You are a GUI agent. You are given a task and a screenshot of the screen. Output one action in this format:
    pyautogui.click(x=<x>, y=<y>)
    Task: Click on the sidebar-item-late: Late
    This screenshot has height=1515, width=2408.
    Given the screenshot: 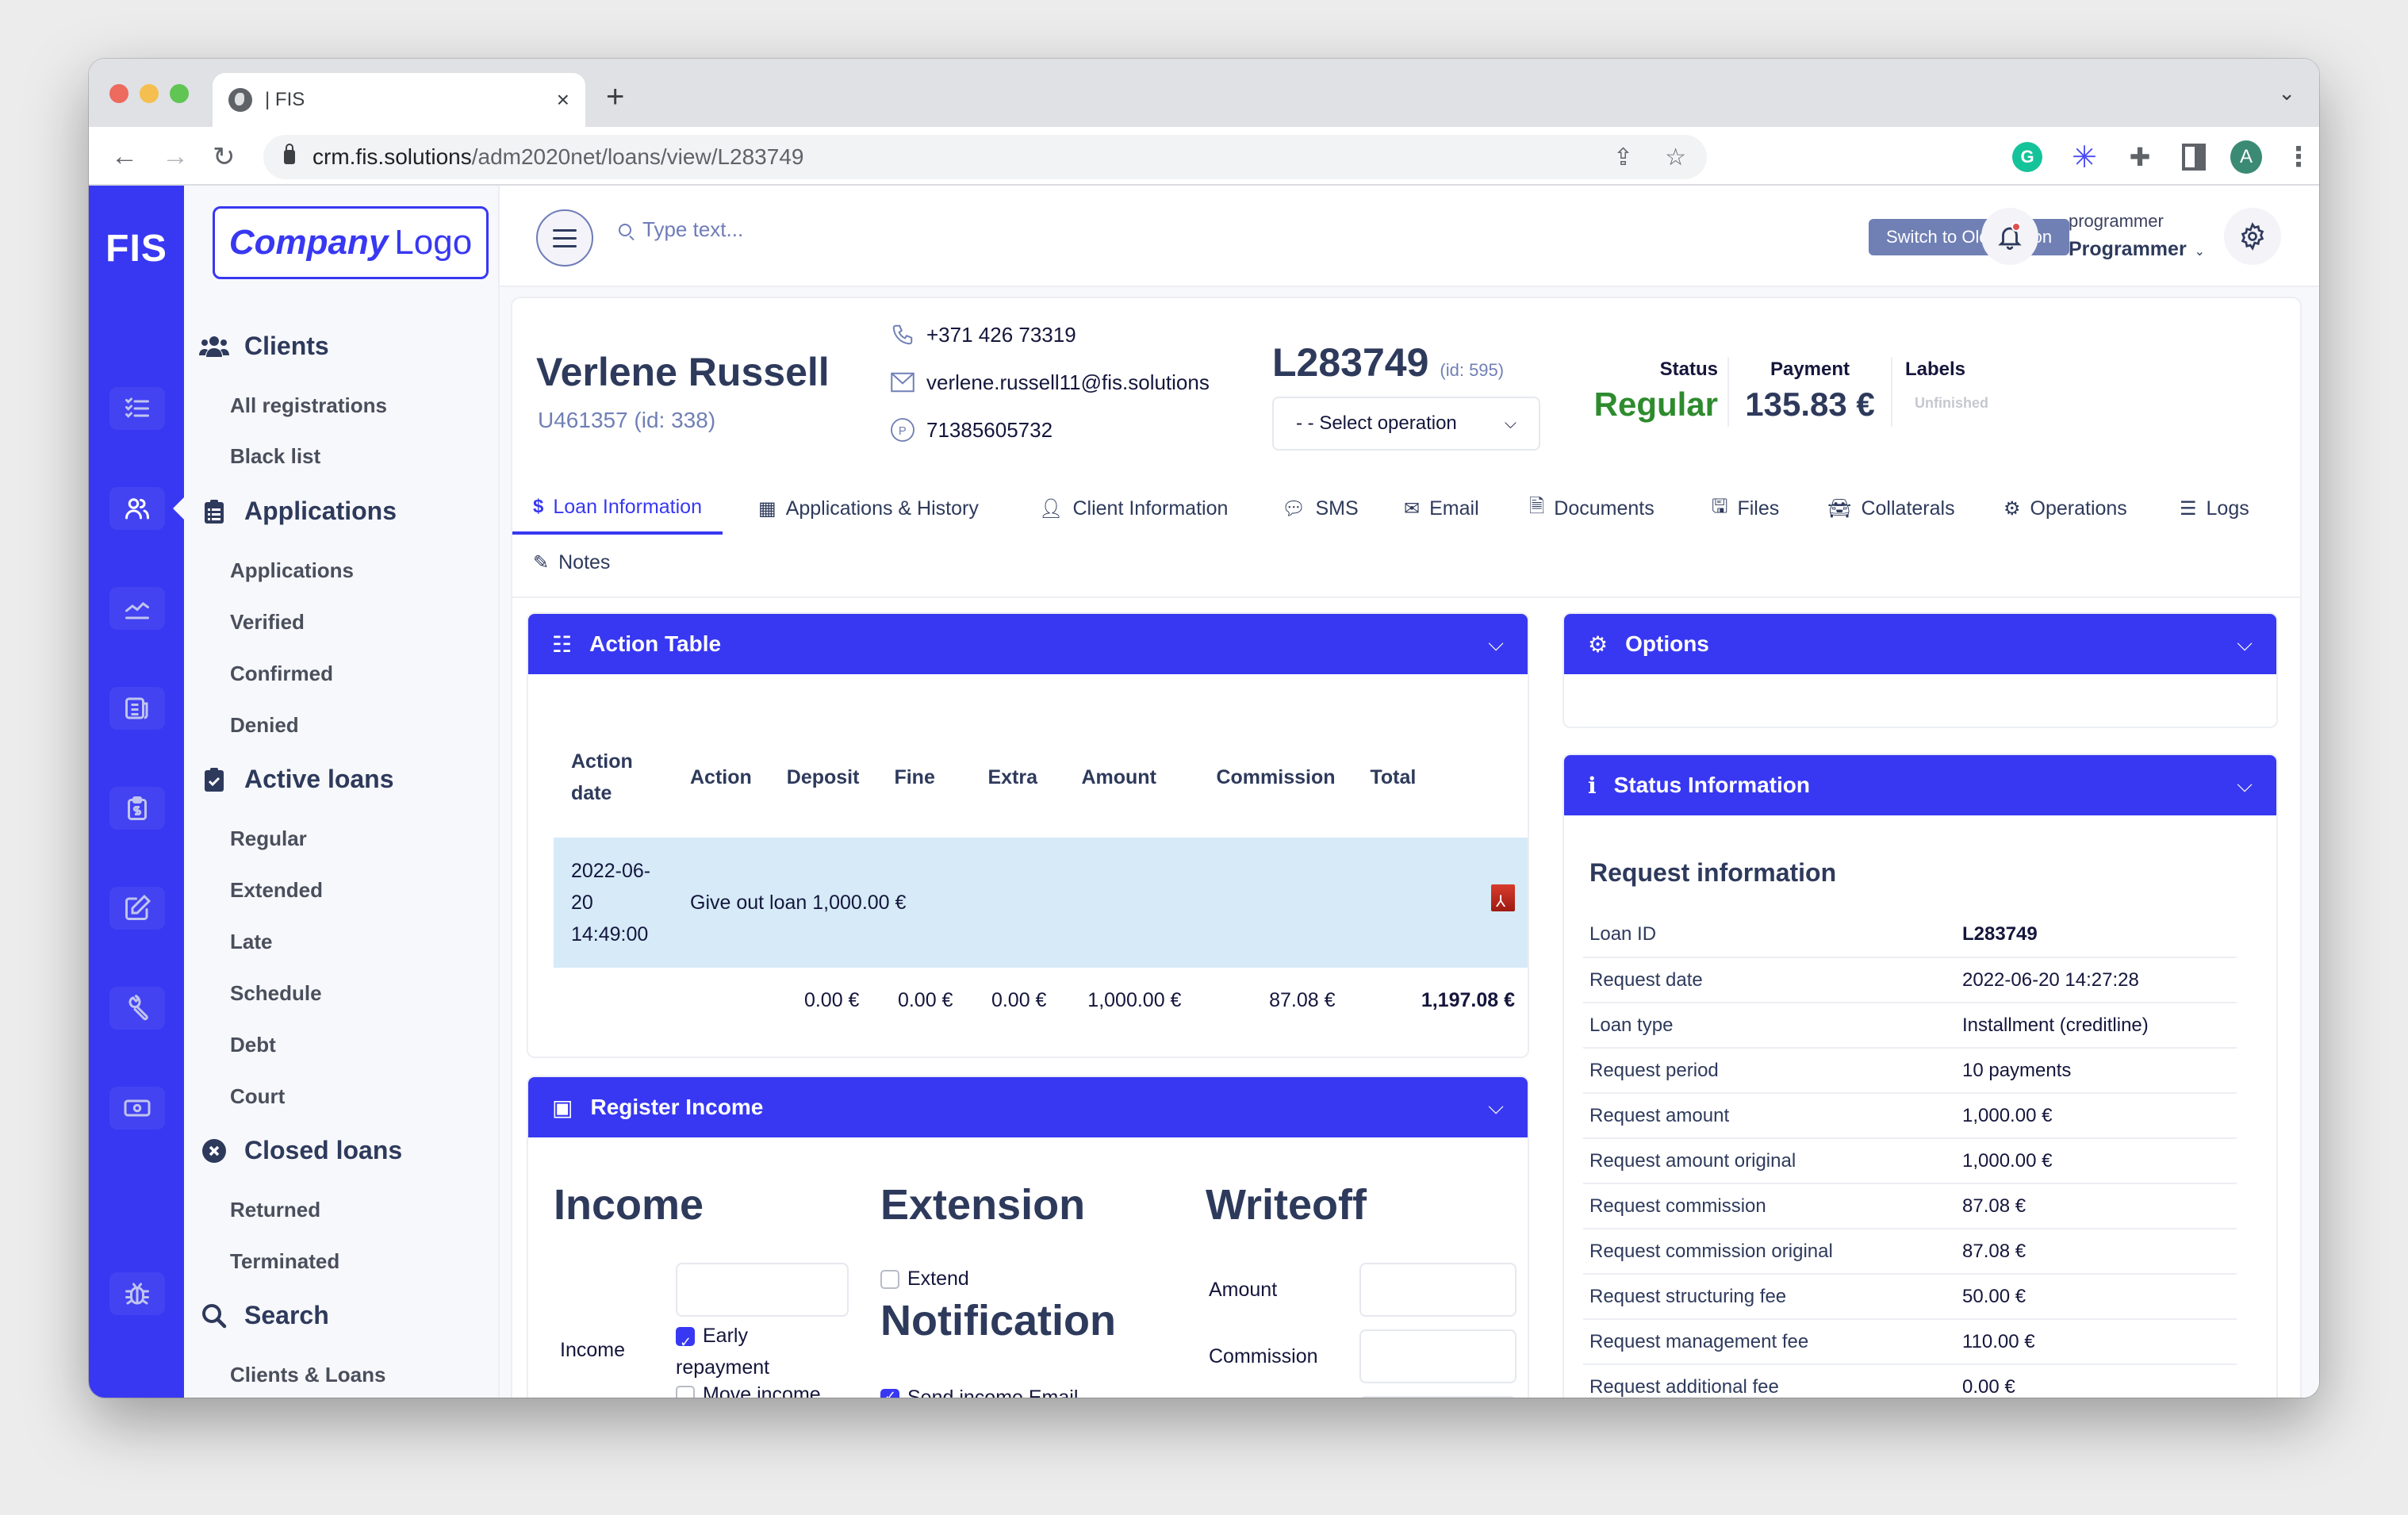 What is the action you would take?
    pyautogui.click(x=251, y=942)
    